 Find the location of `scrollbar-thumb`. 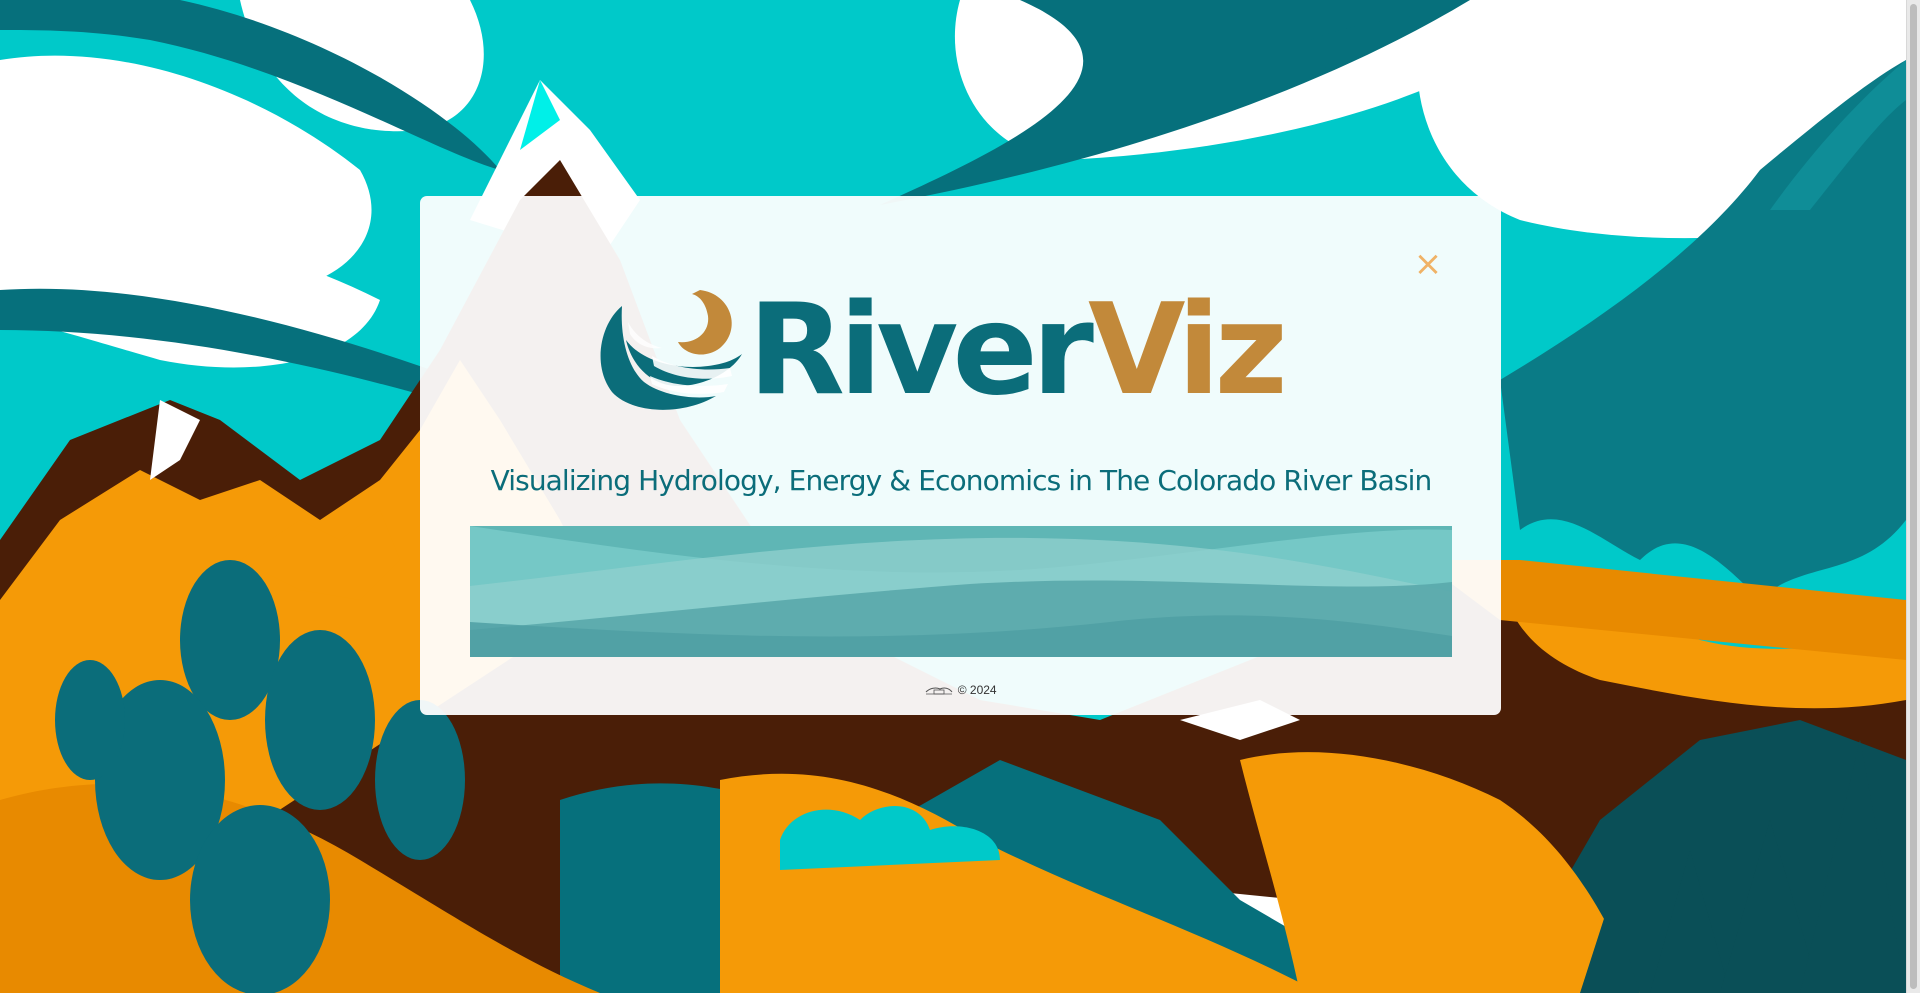

scrollbar-thumb is located at coordinates (1913, 496).